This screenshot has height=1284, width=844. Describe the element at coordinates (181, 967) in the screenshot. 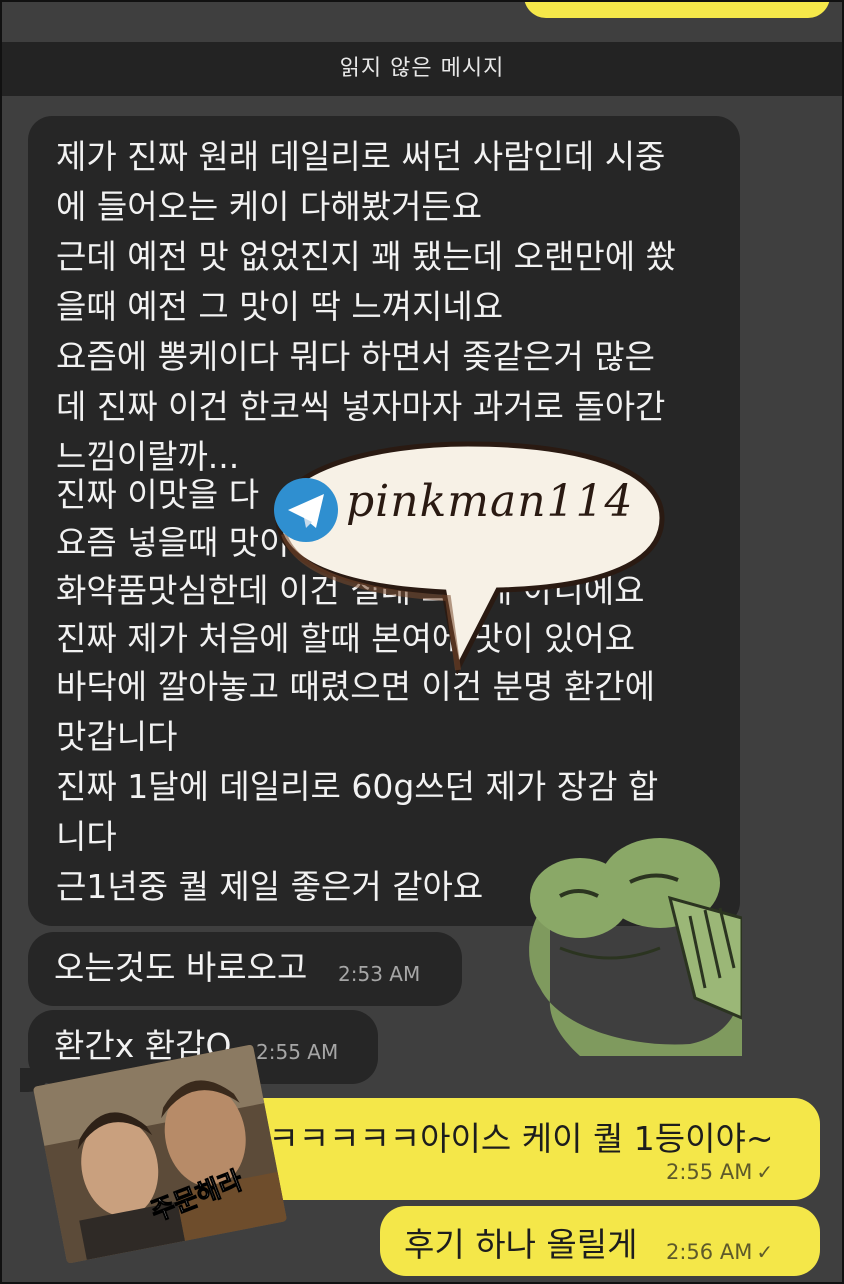

I see `message-text: 오는것도 바로오고` at that location.